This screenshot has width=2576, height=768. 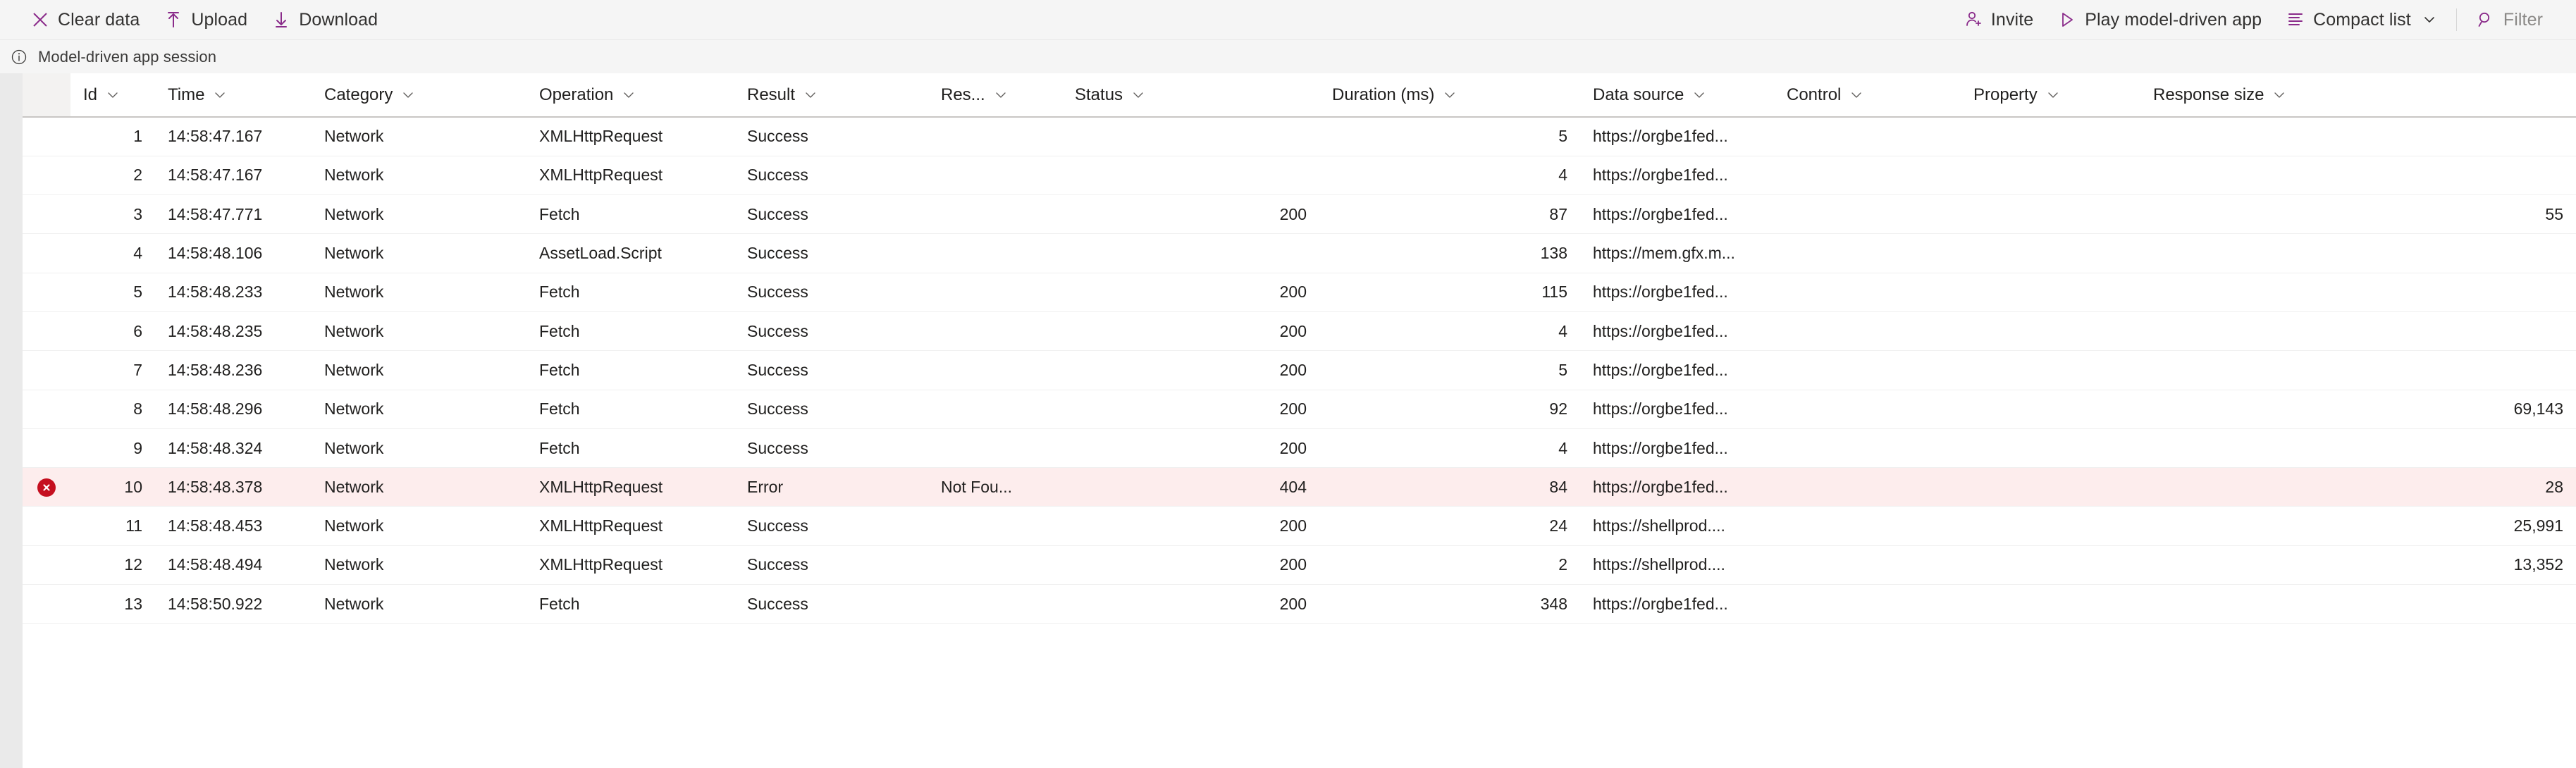 What do you see at coordinates (630, 136) in the screenshot?
I see `cell-operation: XMLHttpRequest` at bounding box center [630, 136].